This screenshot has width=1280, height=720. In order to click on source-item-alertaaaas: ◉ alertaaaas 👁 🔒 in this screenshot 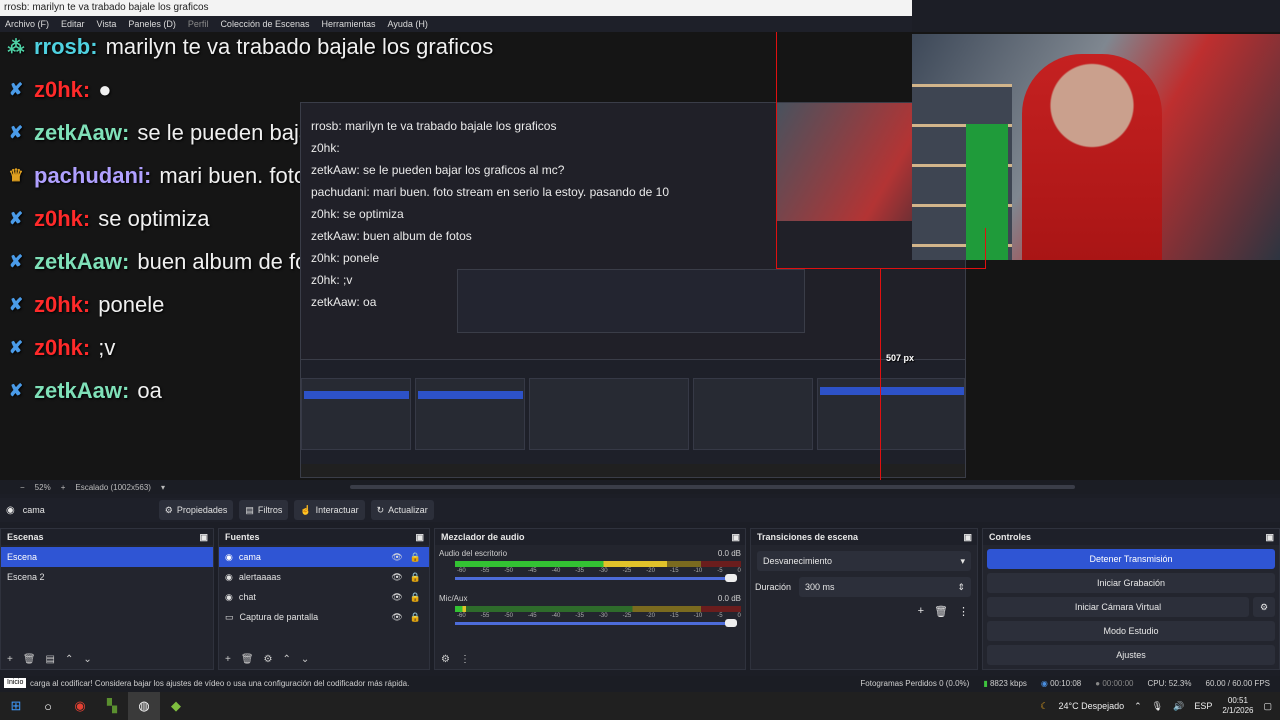, I will do `click(324, 577)`.